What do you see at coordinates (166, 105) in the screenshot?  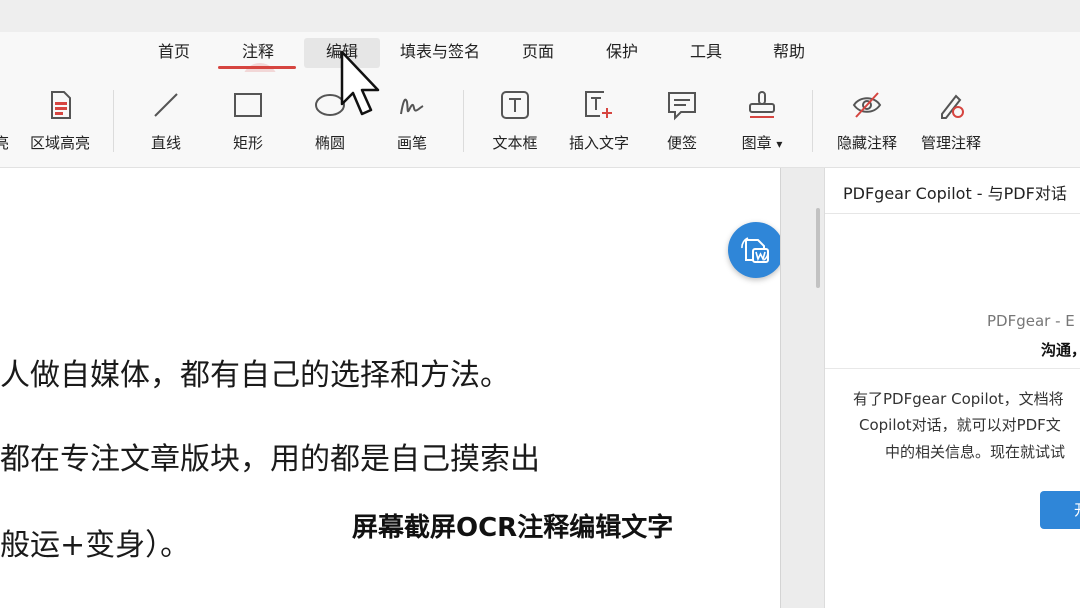 I see `line-icon` at bounding box center [166, 105].